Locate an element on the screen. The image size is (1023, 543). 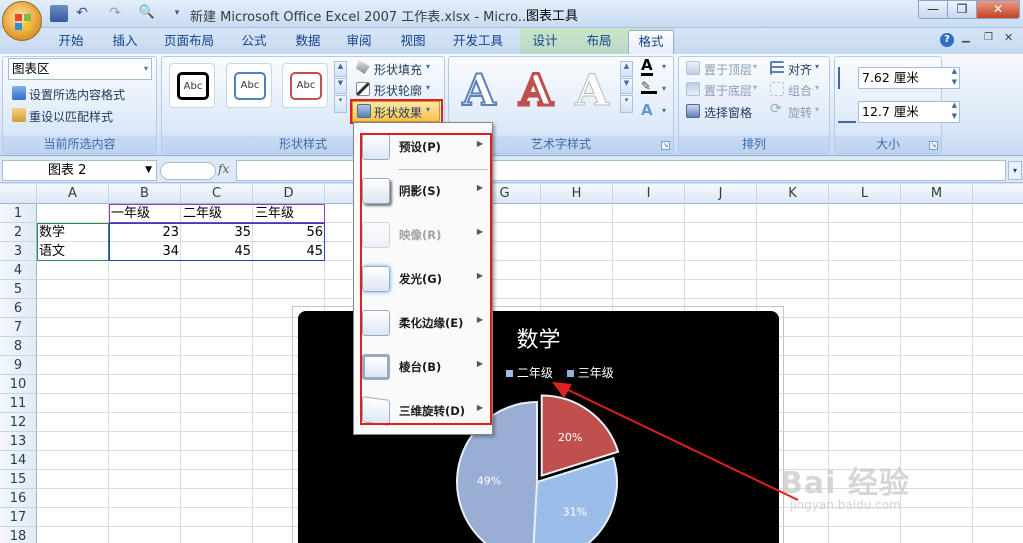
shape-fill-arrow-icon: ▾ is located at coordinates (428, 66).